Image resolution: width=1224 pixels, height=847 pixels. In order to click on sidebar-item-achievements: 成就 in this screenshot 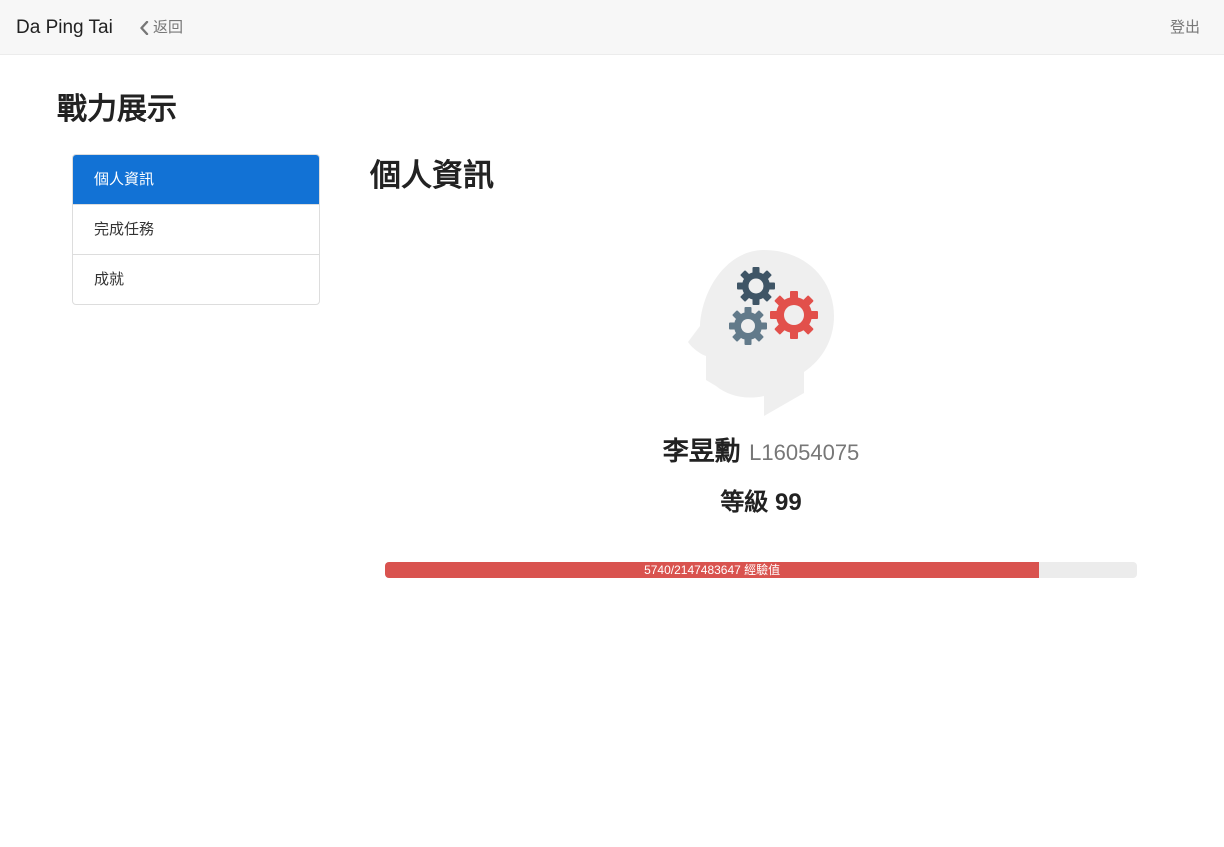, I will do `click(196, 279)`.